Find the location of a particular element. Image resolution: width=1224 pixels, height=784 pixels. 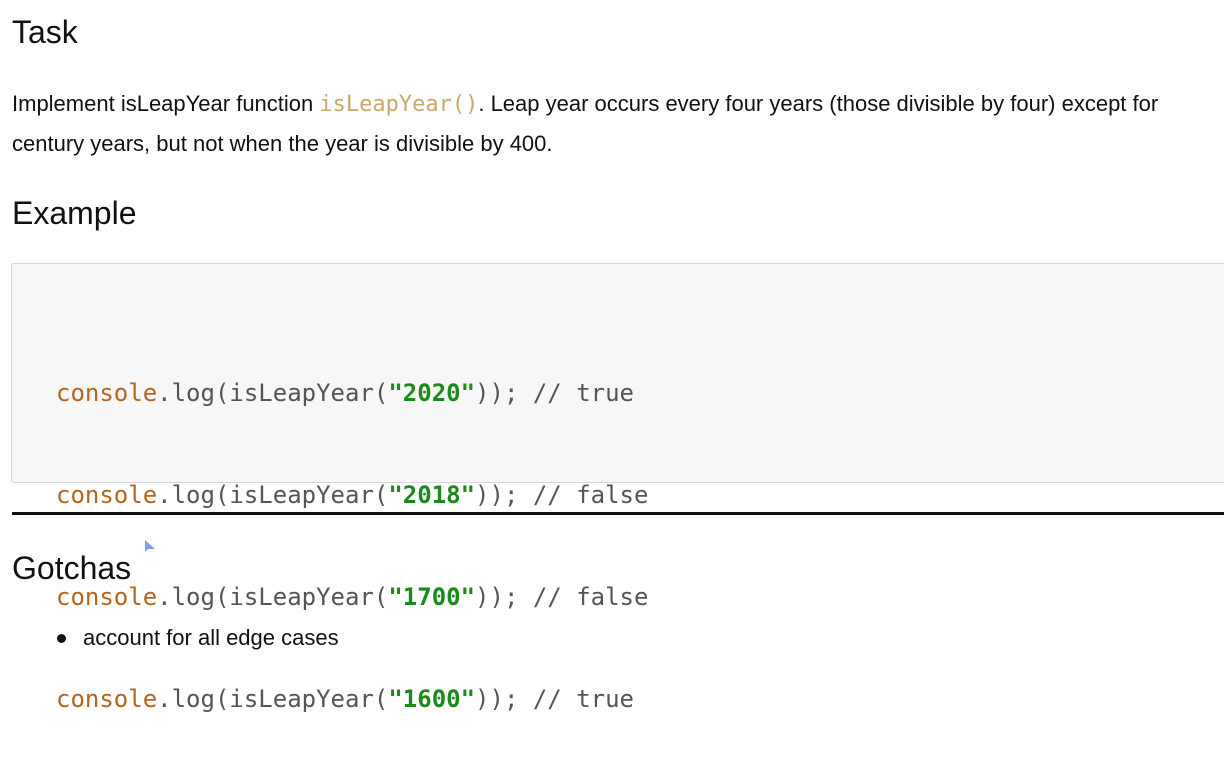

code-string: "2018" is located at coordinates (432, 495).